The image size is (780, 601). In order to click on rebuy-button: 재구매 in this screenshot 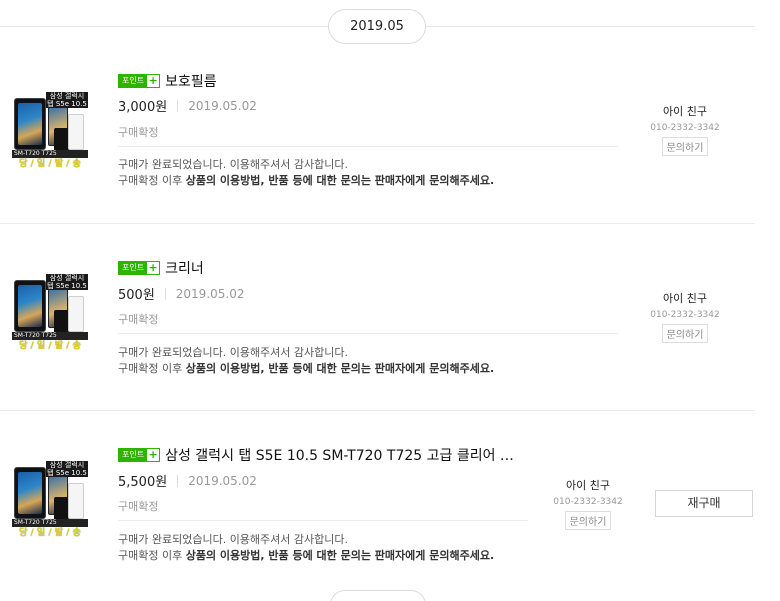, I will do `click(704, 503)`.